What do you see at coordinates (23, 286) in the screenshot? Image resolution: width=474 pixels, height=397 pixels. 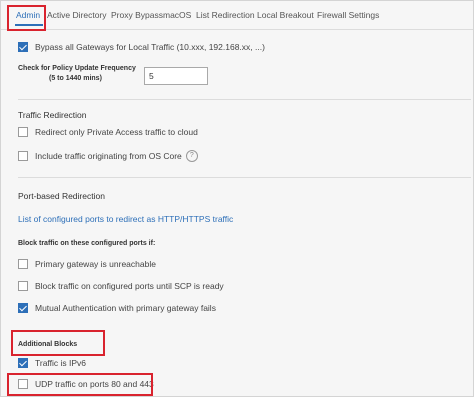 I see `scp-ready-checkbox` at bounding box center [23, 286].